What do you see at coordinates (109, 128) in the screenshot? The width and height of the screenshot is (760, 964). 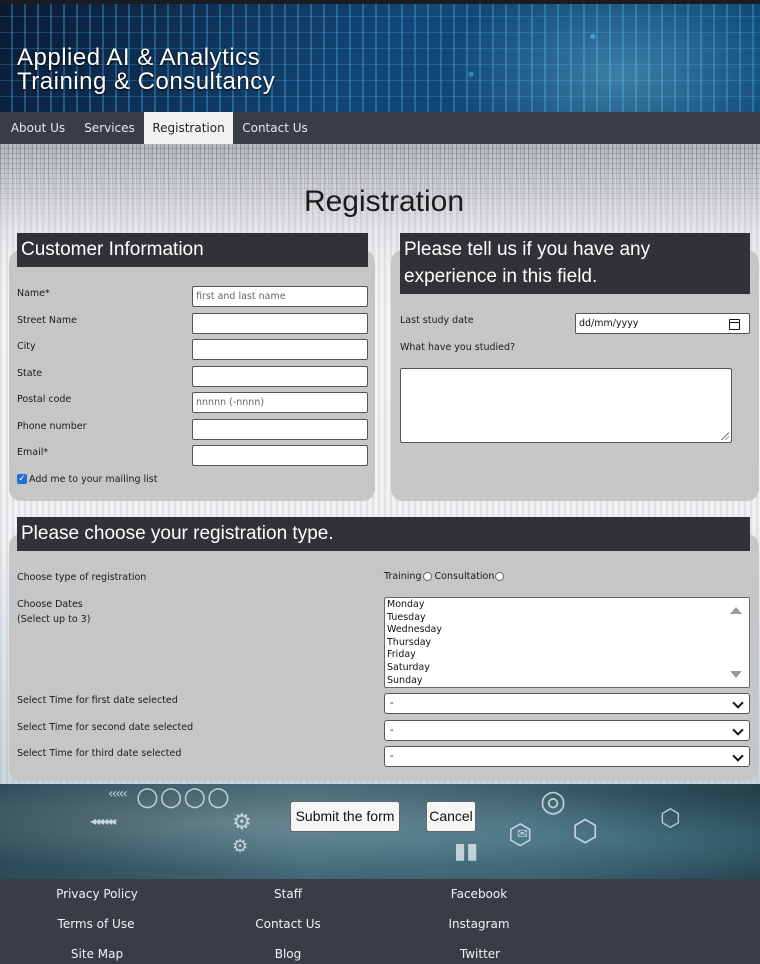 I see `tab-services: Services` at bounding box center [109, 128].